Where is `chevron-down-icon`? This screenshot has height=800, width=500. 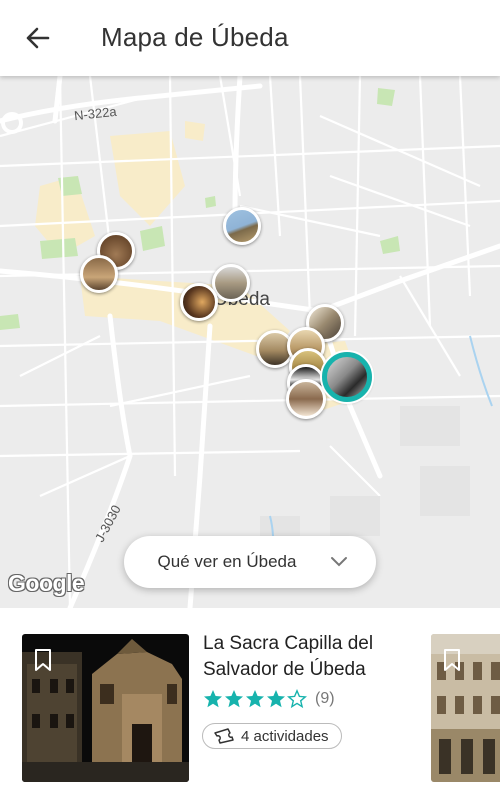 chevron-down-icon is located at coordinates (339, 562).